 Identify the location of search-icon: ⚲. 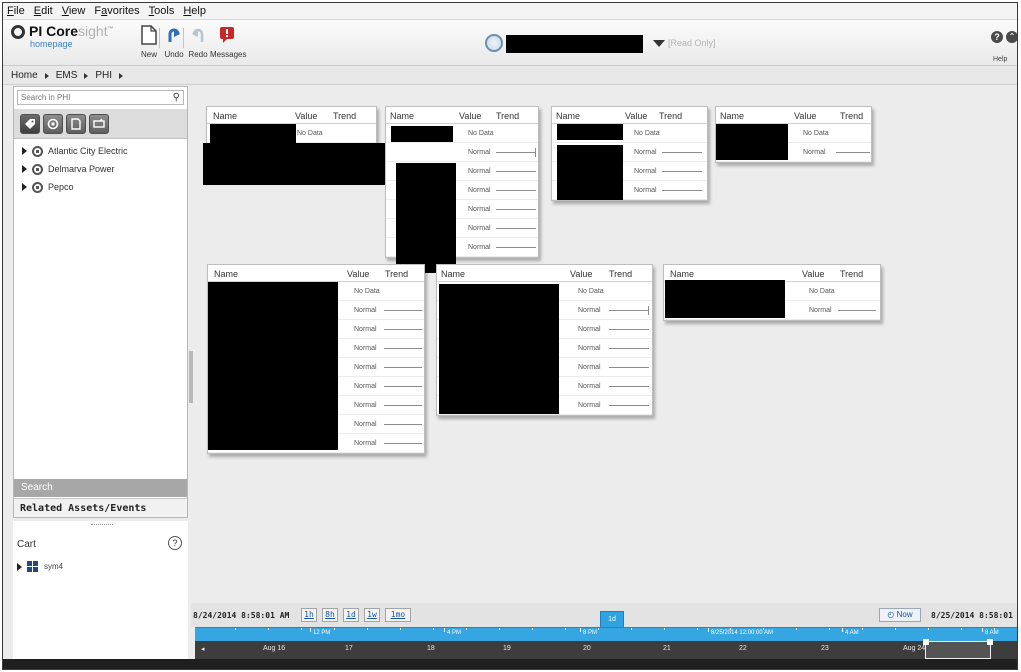
(176, 97).